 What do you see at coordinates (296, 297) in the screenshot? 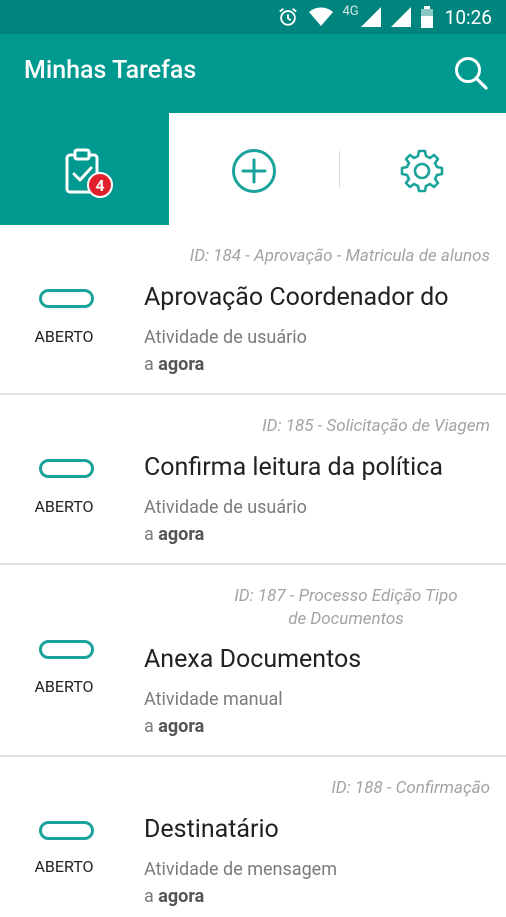
I see `item-title: Aprovação Coordenador do` at bounding box center [296, 297].